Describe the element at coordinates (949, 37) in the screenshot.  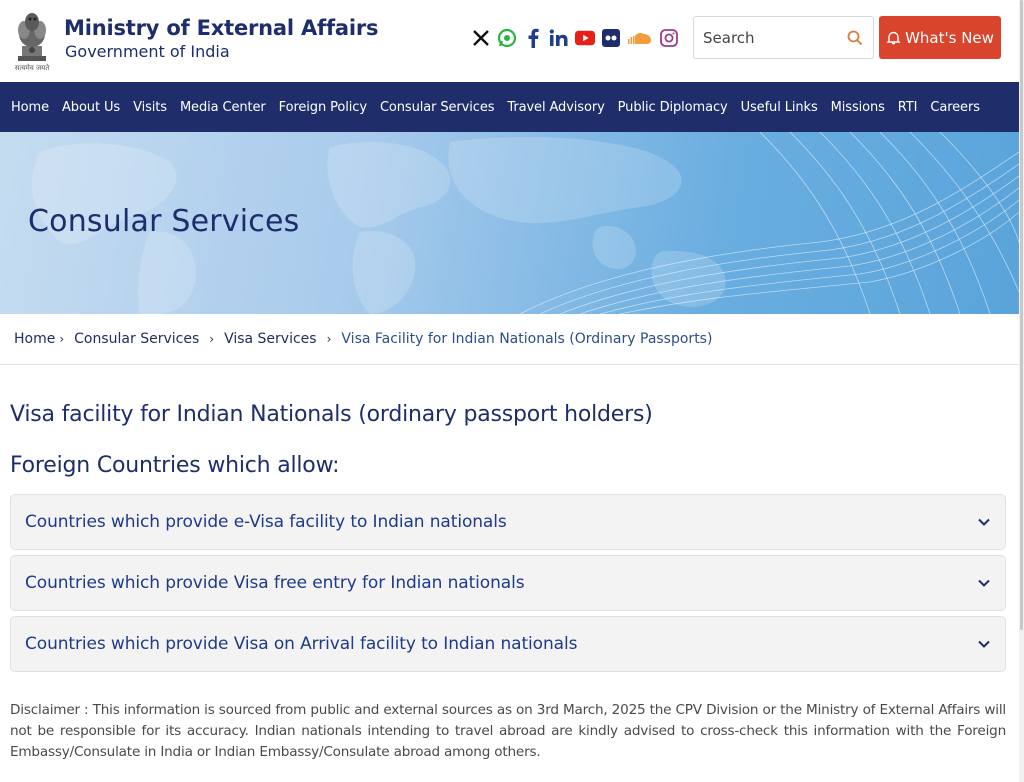
I see `whats-new-label: What's New` at that location.